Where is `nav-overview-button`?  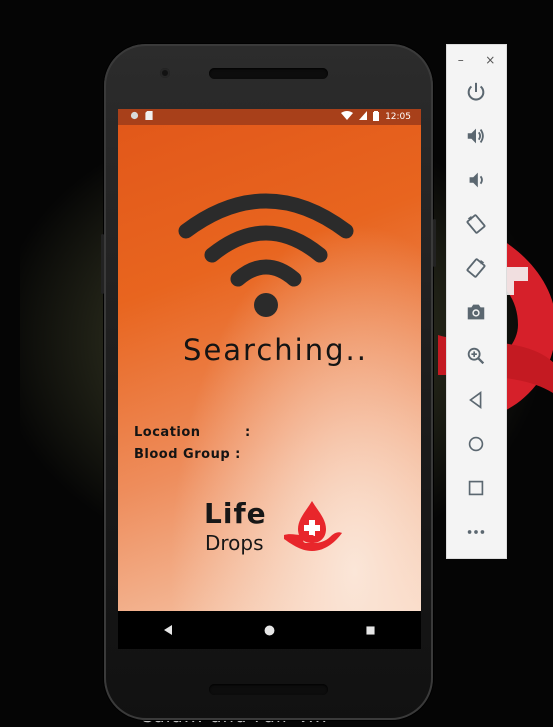
nav-overview-button is located at coordinates (371, 630).